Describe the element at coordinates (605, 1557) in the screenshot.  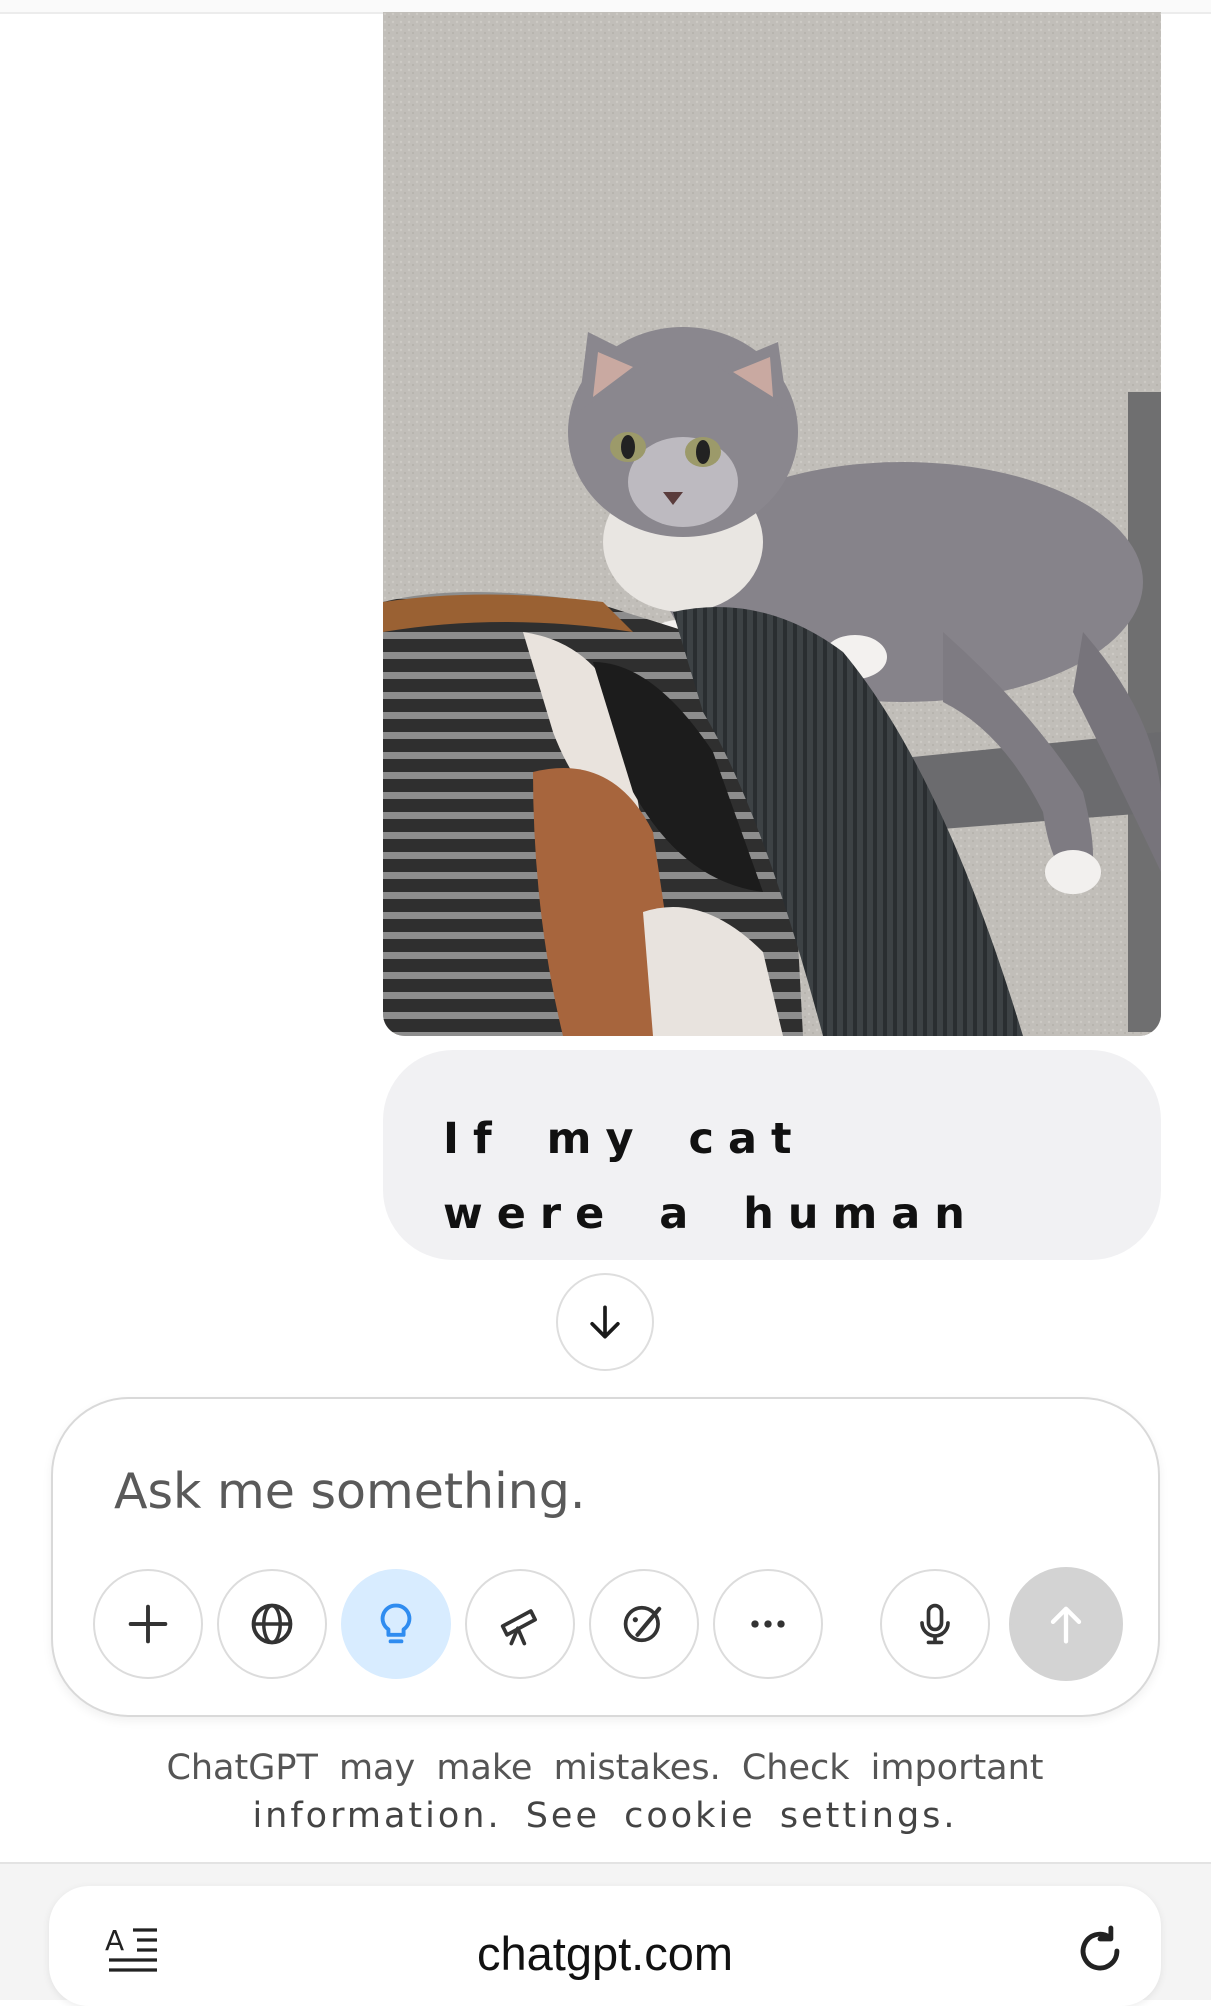
I see `message-composer` at that location.